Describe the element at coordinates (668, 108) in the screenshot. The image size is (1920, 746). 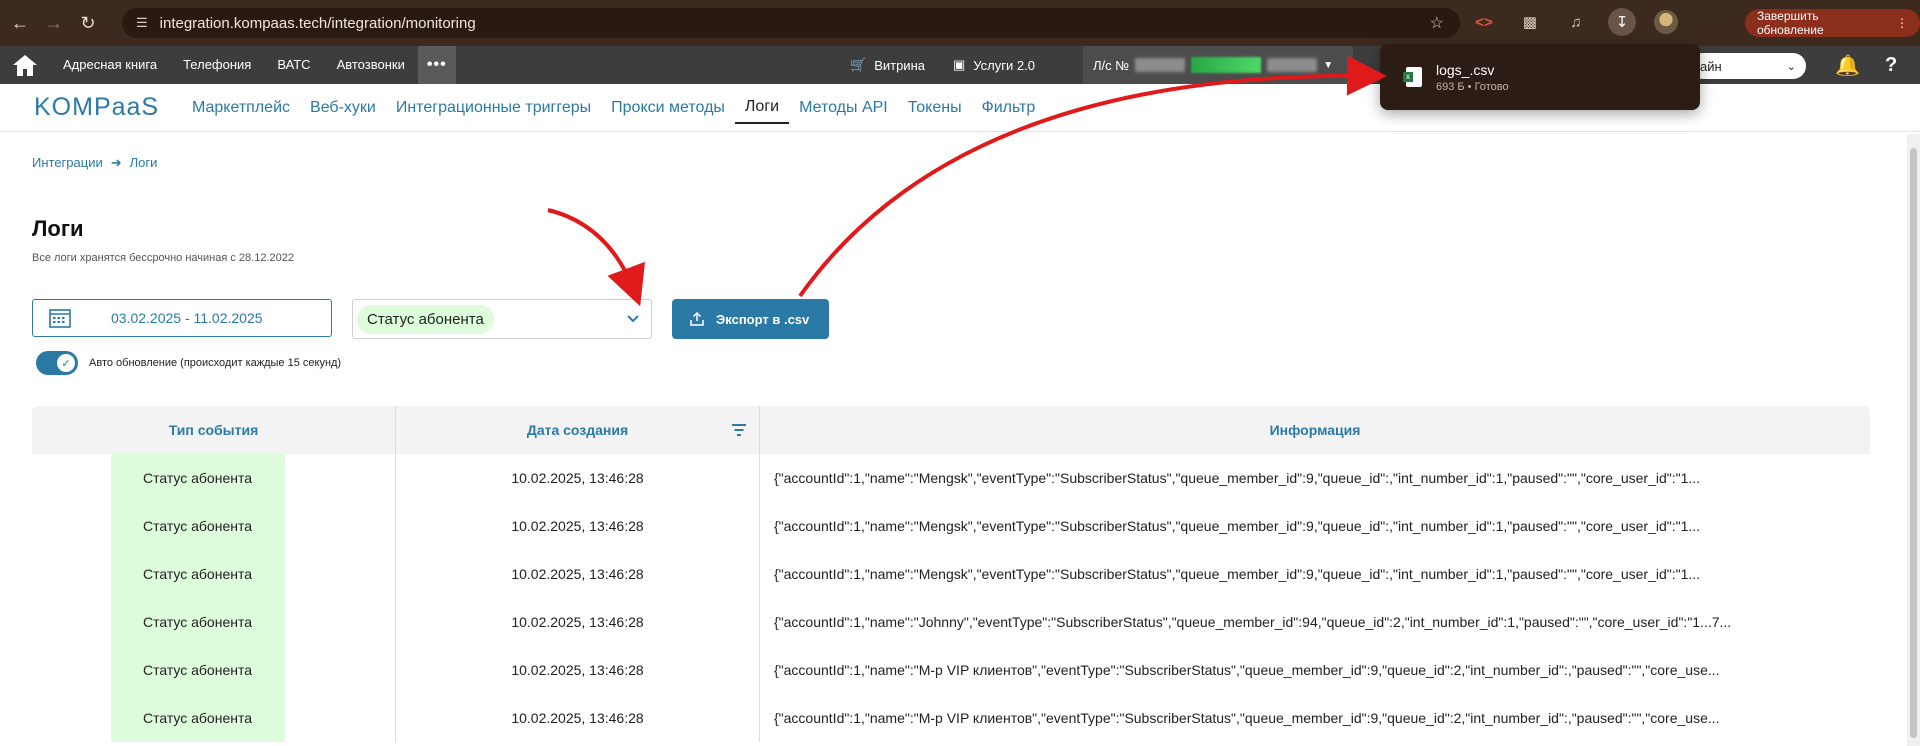
I see `nav-proxy-methods: Прокси методы` at that location.